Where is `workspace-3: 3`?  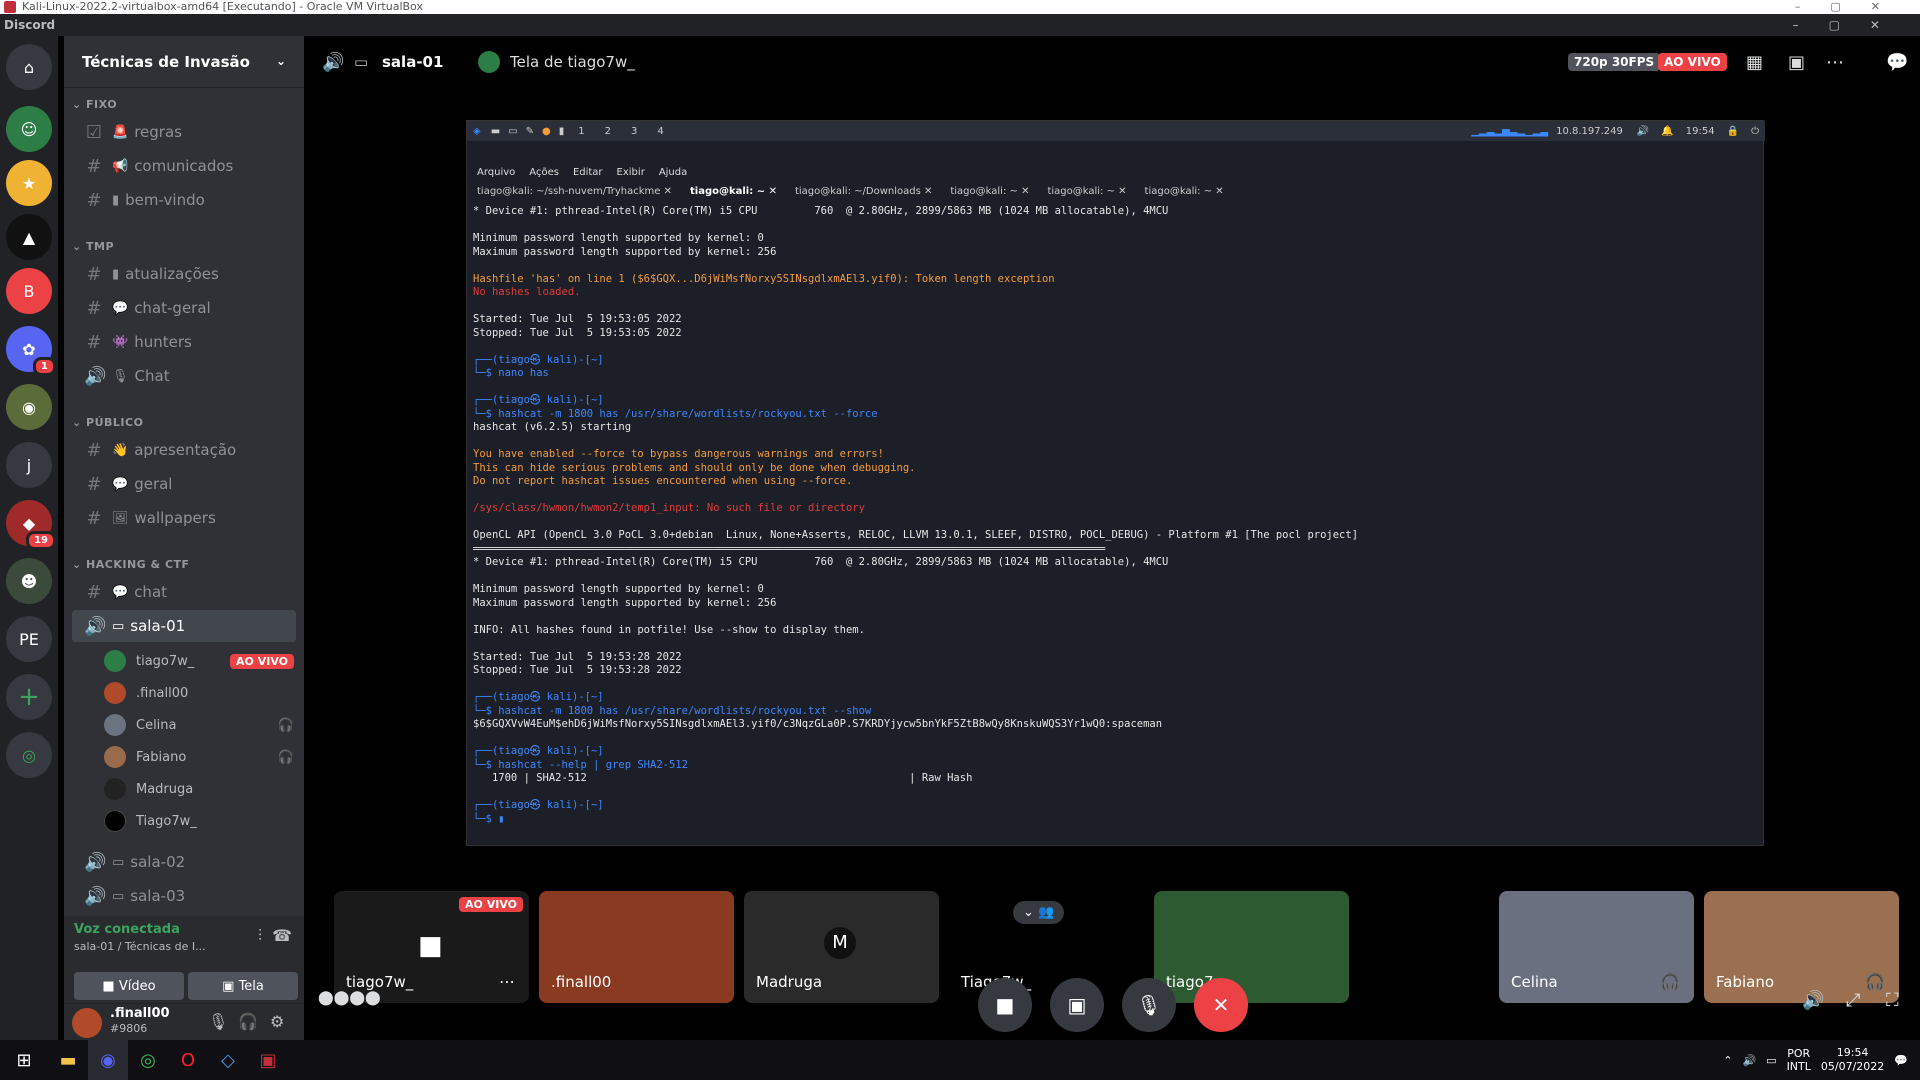
workspace-3: 3 is located at coordinates (634, 131).